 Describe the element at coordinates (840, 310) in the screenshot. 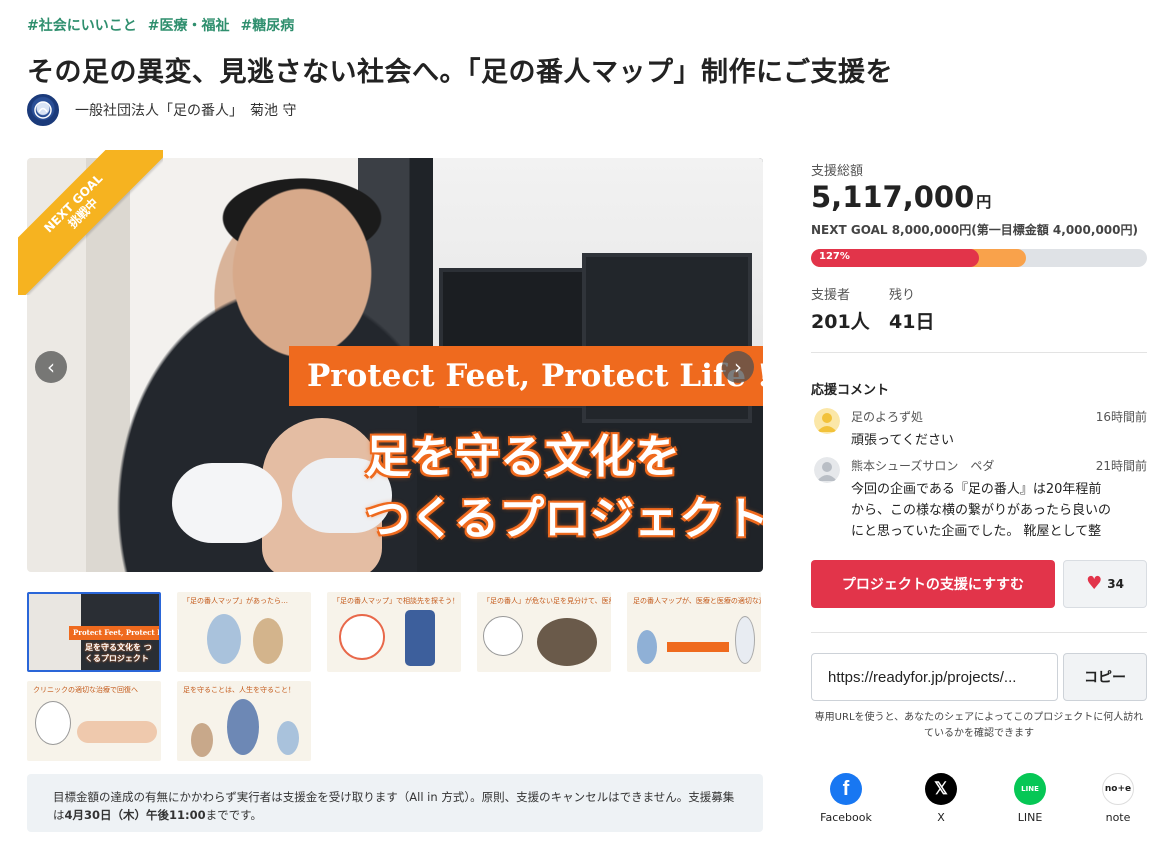

I see `supporters-stat: 支援者 201人` at that location.